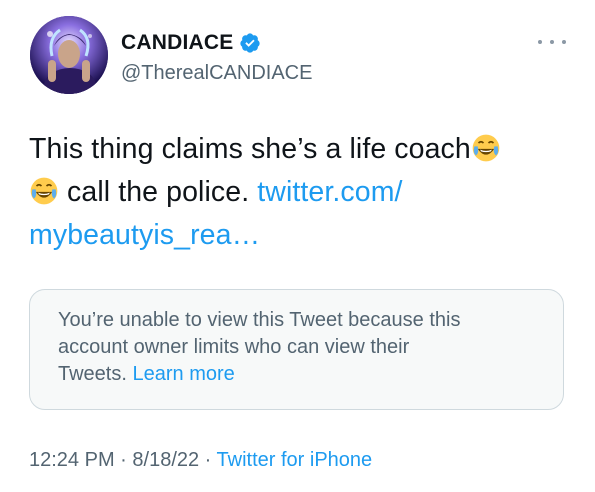 Image resolution: width=595 pixels, height=492 pixels. Describe the element at coordinates (95, 374) in the screenshot. I see `message-line-3-text: Tweets.` at that location.